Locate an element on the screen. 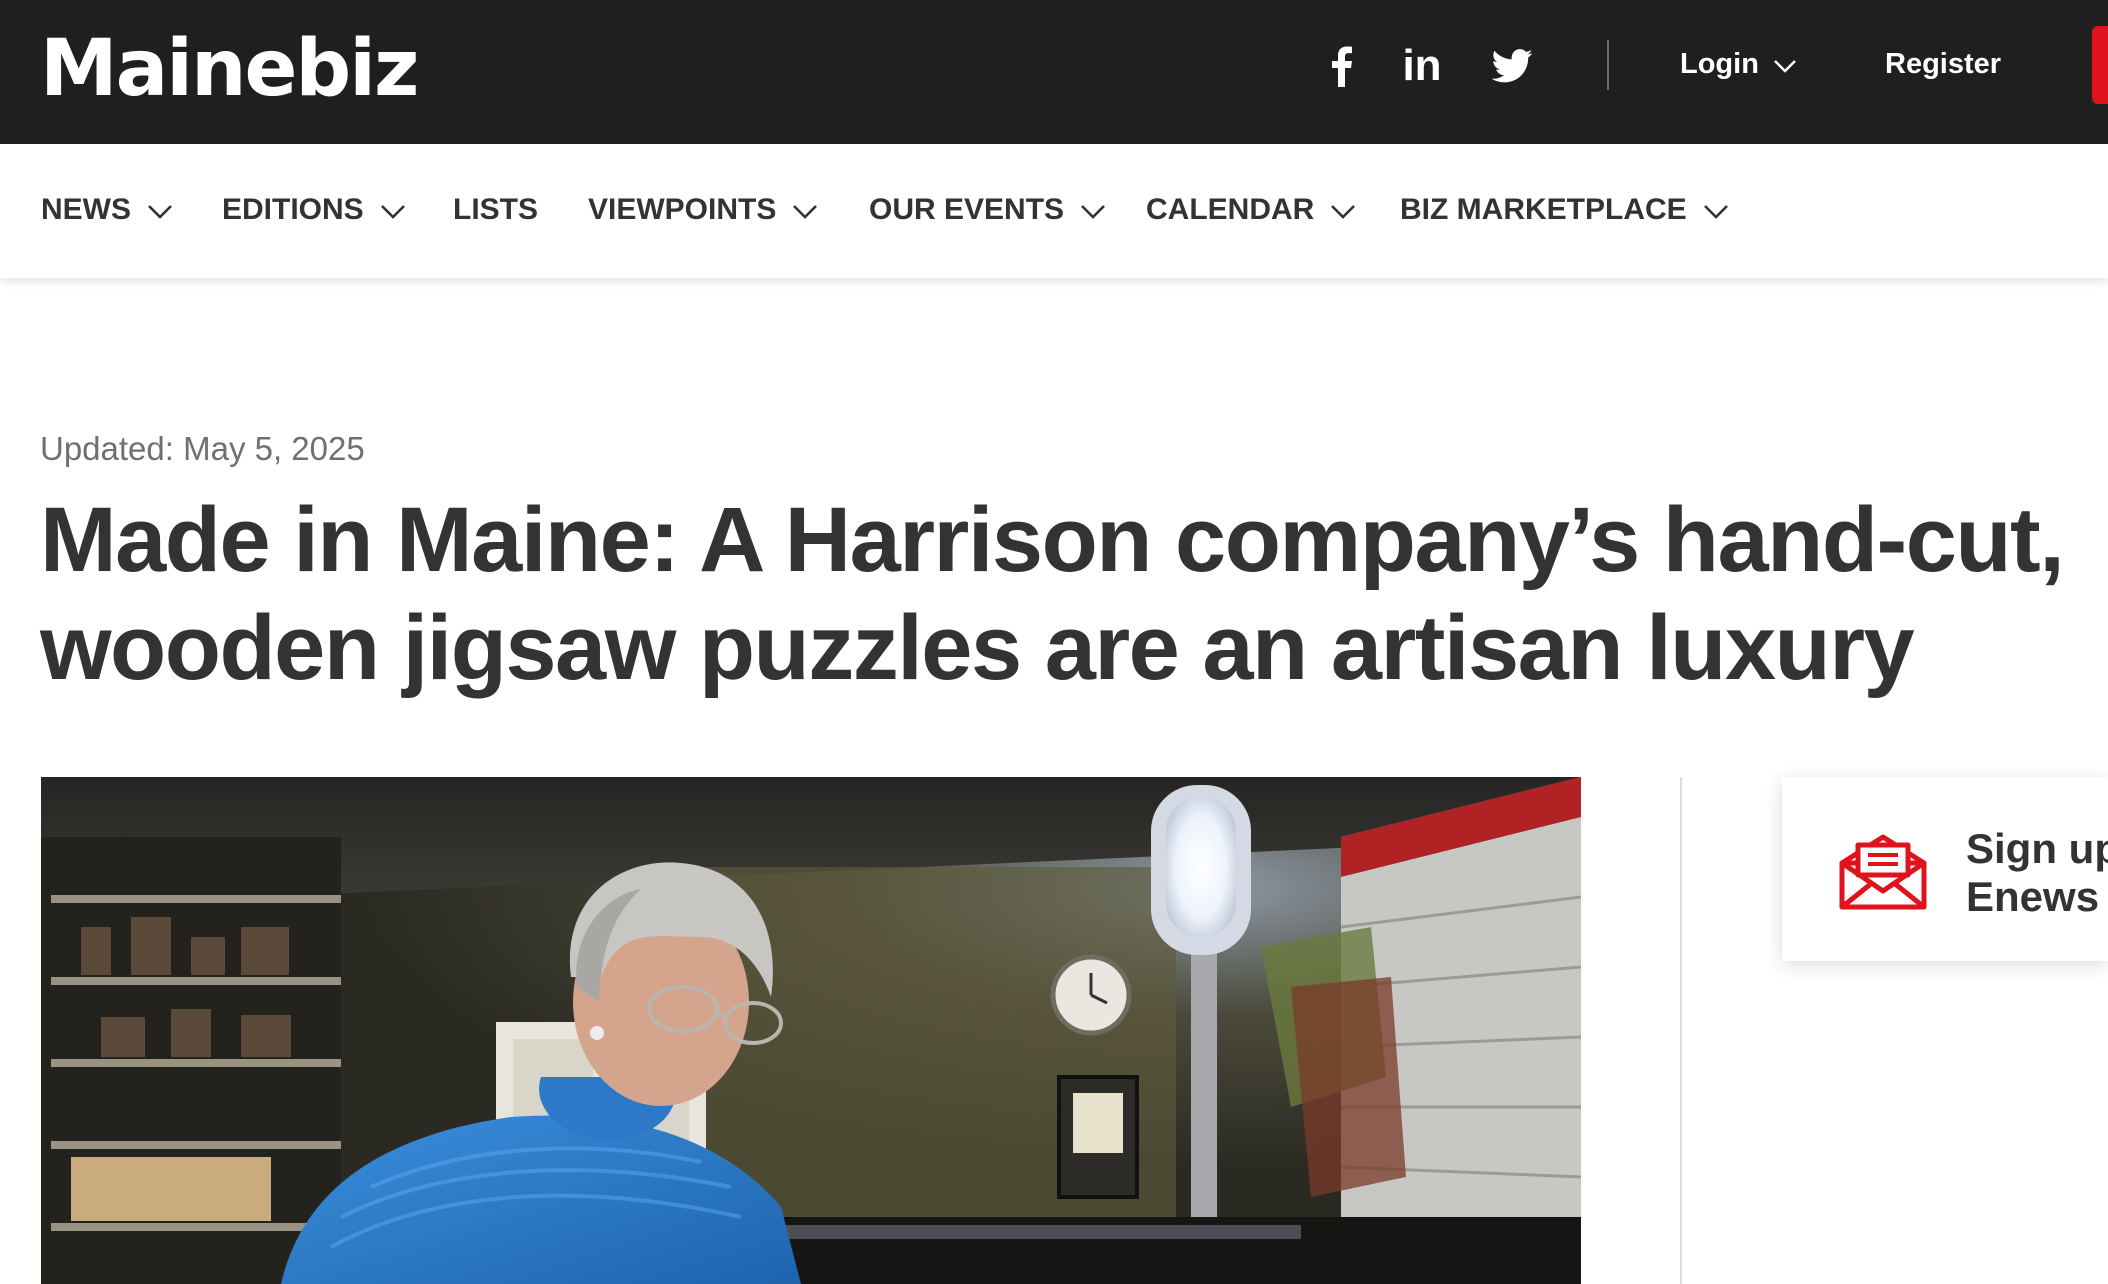  linkedin-icon-glyph: in is located at coordinates (1422, 65).